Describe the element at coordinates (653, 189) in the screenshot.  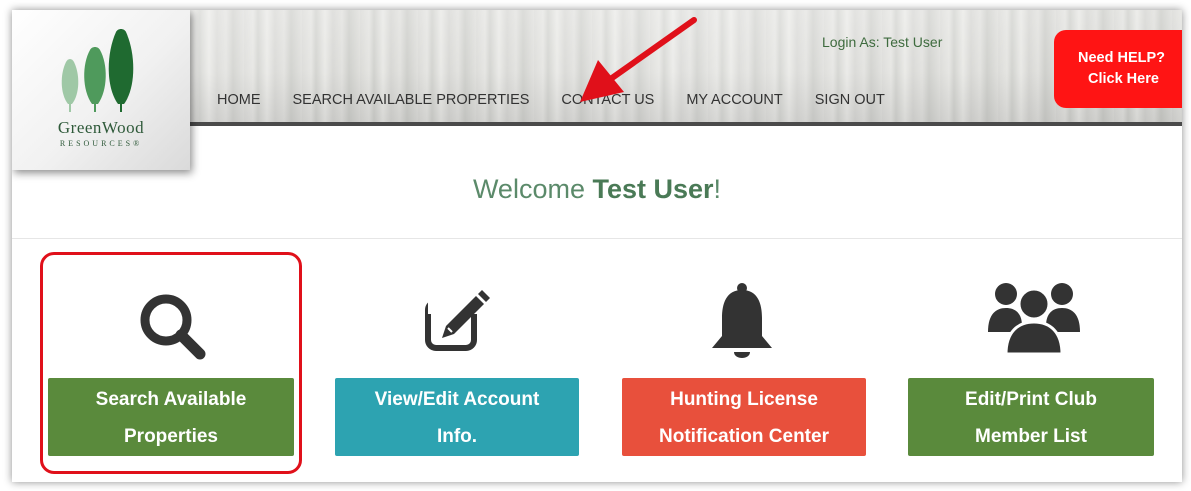
I see `welcome-user-name: Test User` at that location.